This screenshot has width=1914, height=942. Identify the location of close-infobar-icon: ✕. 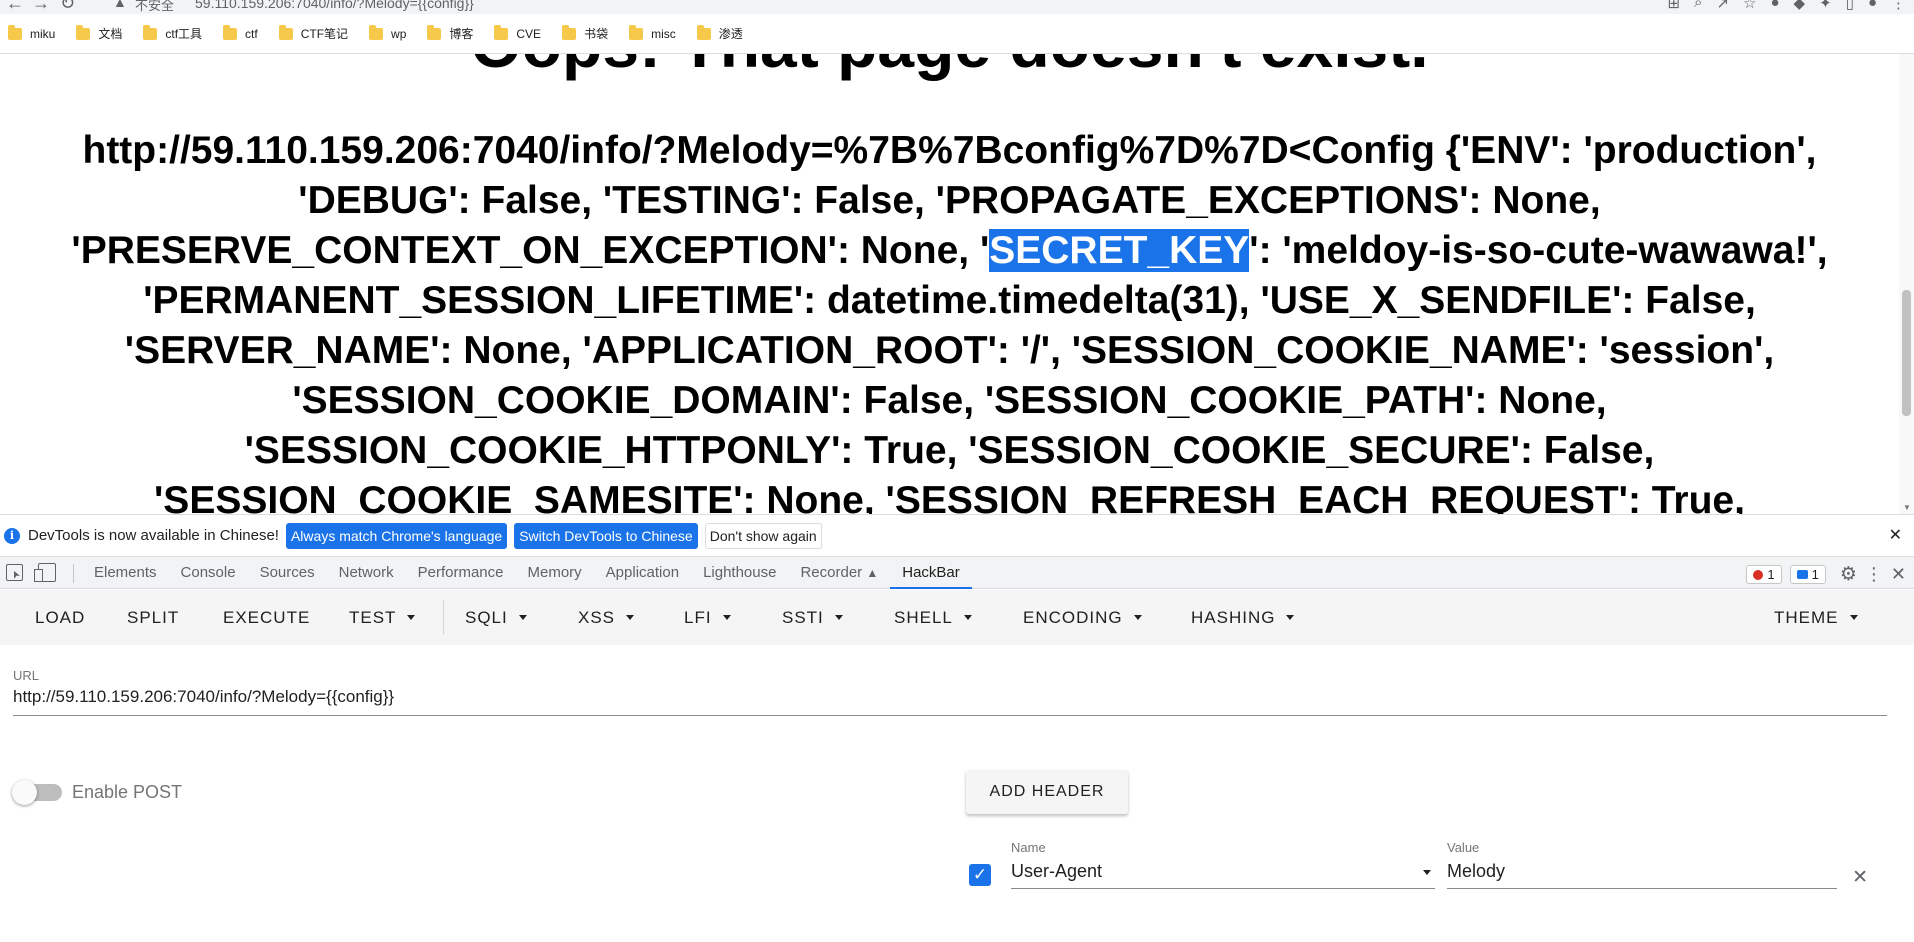
(1895, 535).